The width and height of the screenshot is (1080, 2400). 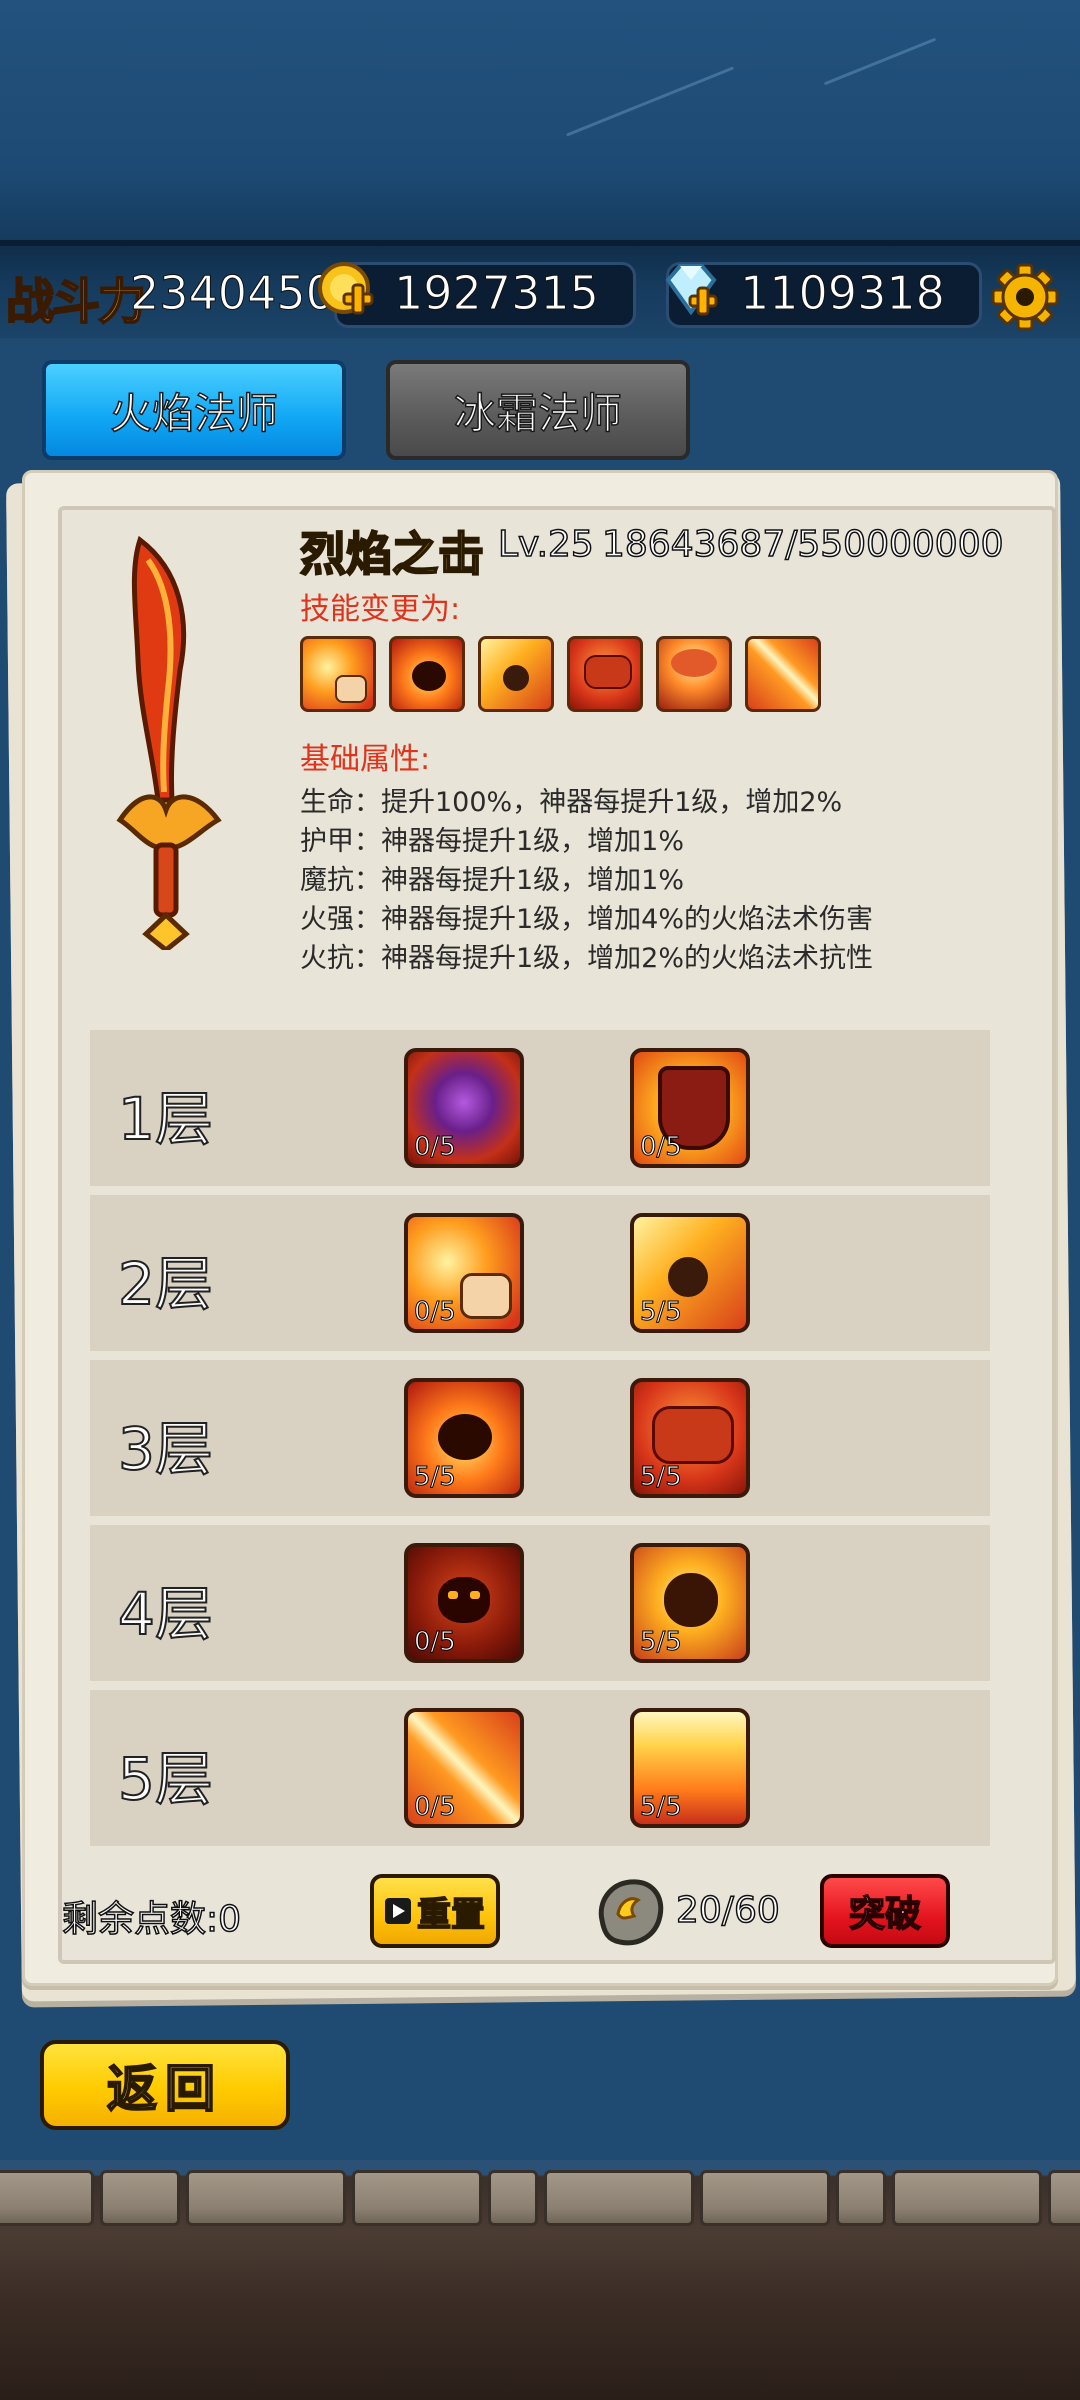 I want to click on fire-hand-icon, so click(x=338, y=674).